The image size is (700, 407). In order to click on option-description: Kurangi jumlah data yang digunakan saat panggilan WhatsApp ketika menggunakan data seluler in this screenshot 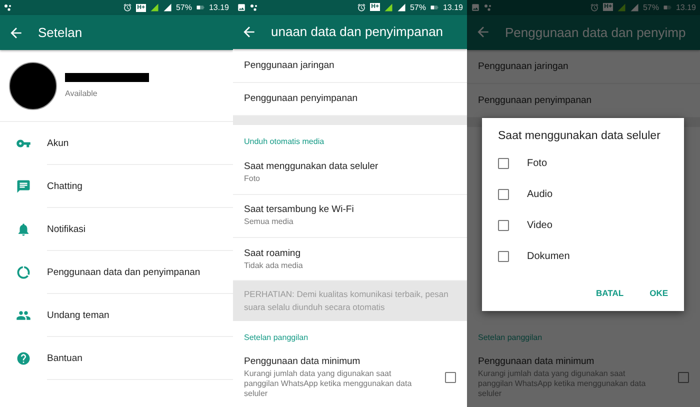, I will do `click(328, 384)`.